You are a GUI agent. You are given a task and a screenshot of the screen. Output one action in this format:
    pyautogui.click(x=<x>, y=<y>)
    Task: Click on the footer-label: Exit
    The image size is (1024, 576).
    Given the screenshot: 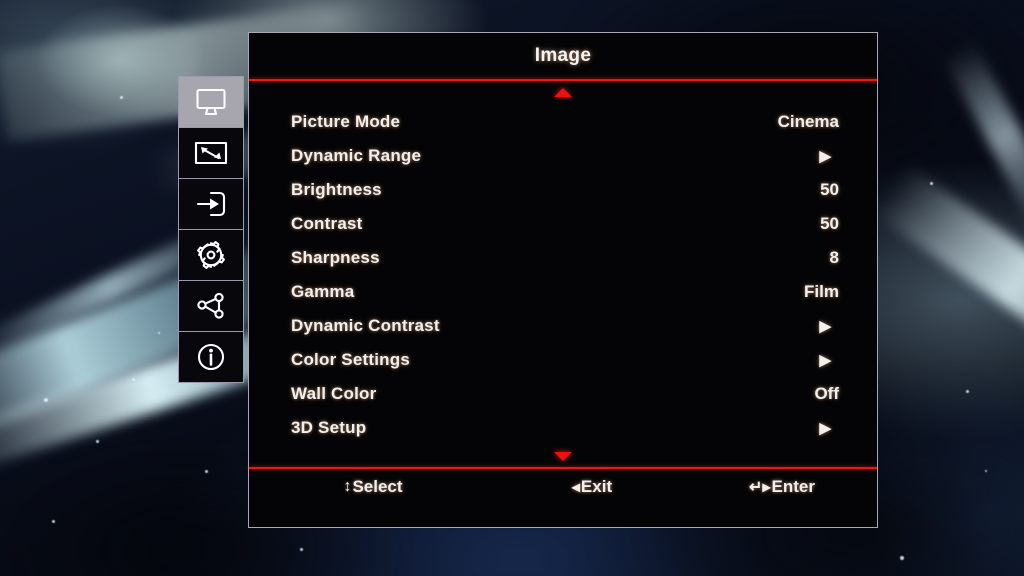 What is the action you would take?
    pyautogui.click(x=596, y=486)
    